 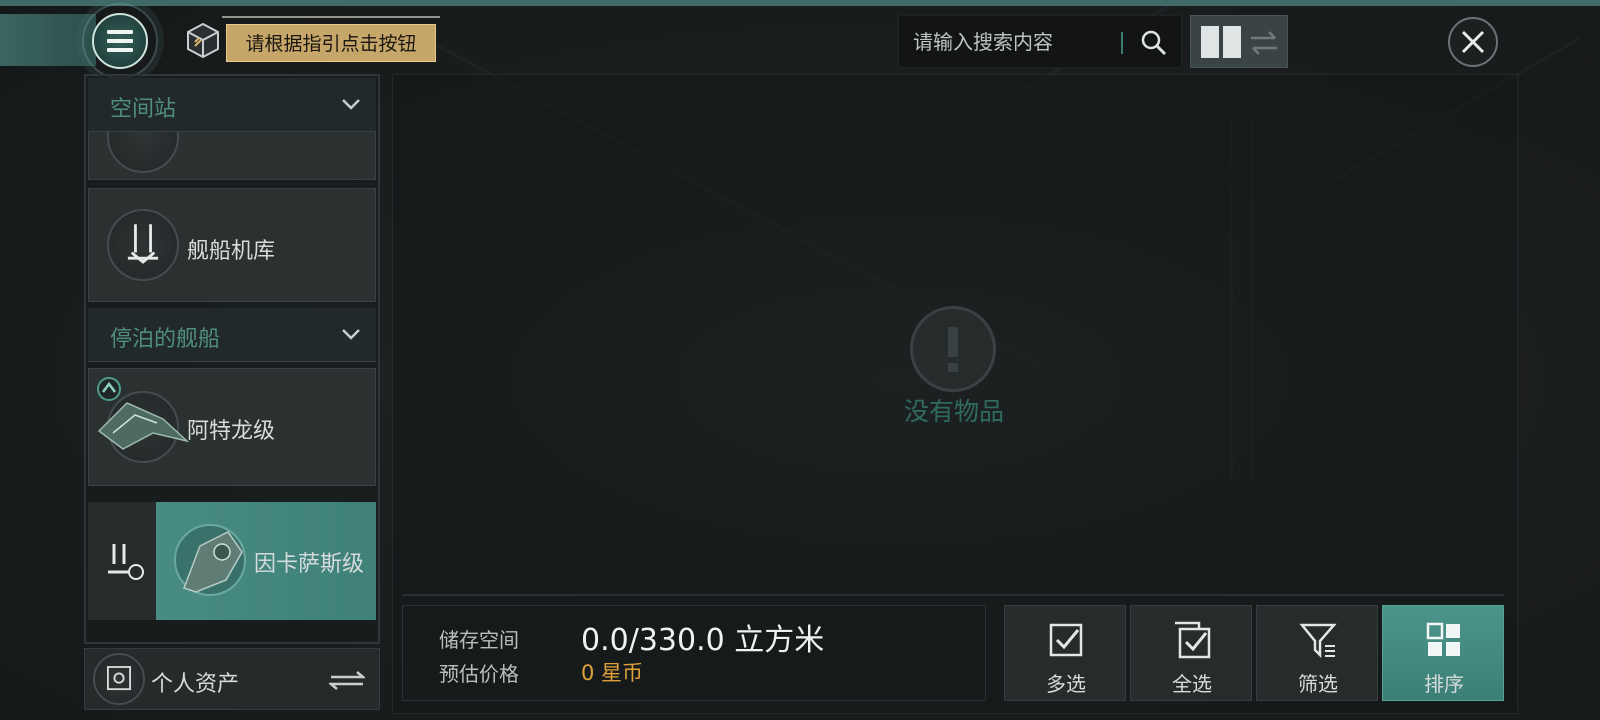 What do you see at coordinates (1066, 684) in the screenshot?
I see `action-label: 多选` at bounding box center [1066, 684].